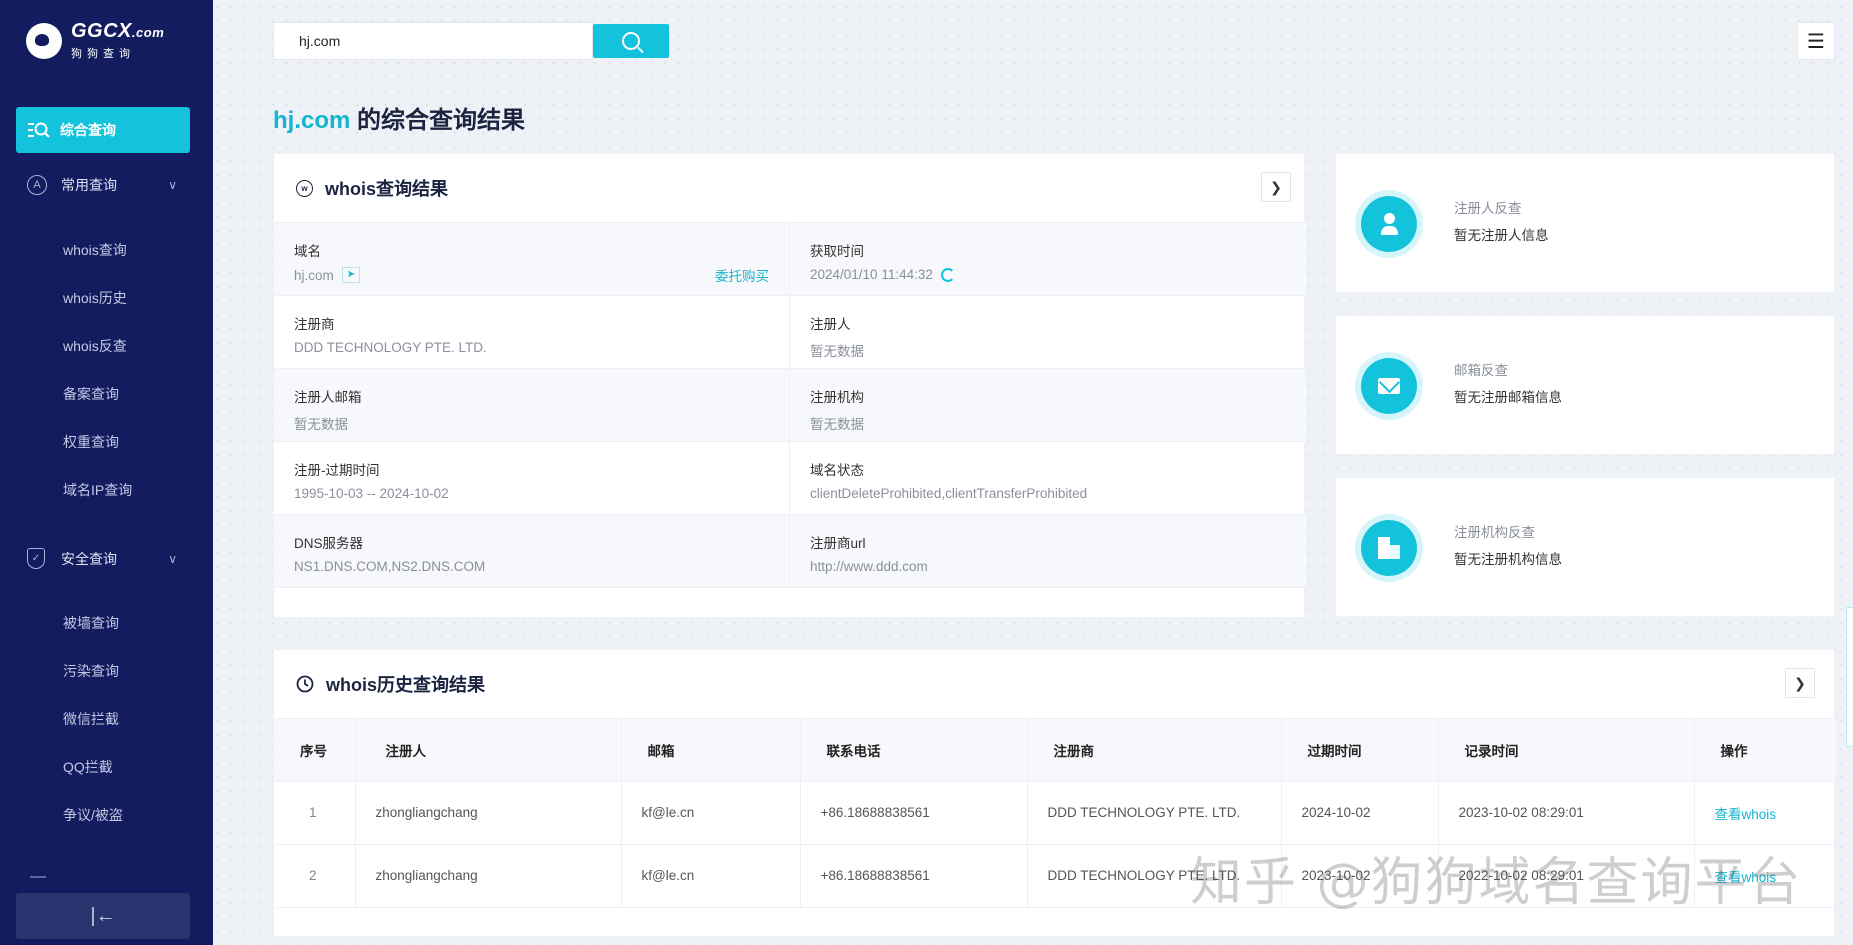  I want to click on logo: GGCX.com 狗狗查询, so click(95, 40).